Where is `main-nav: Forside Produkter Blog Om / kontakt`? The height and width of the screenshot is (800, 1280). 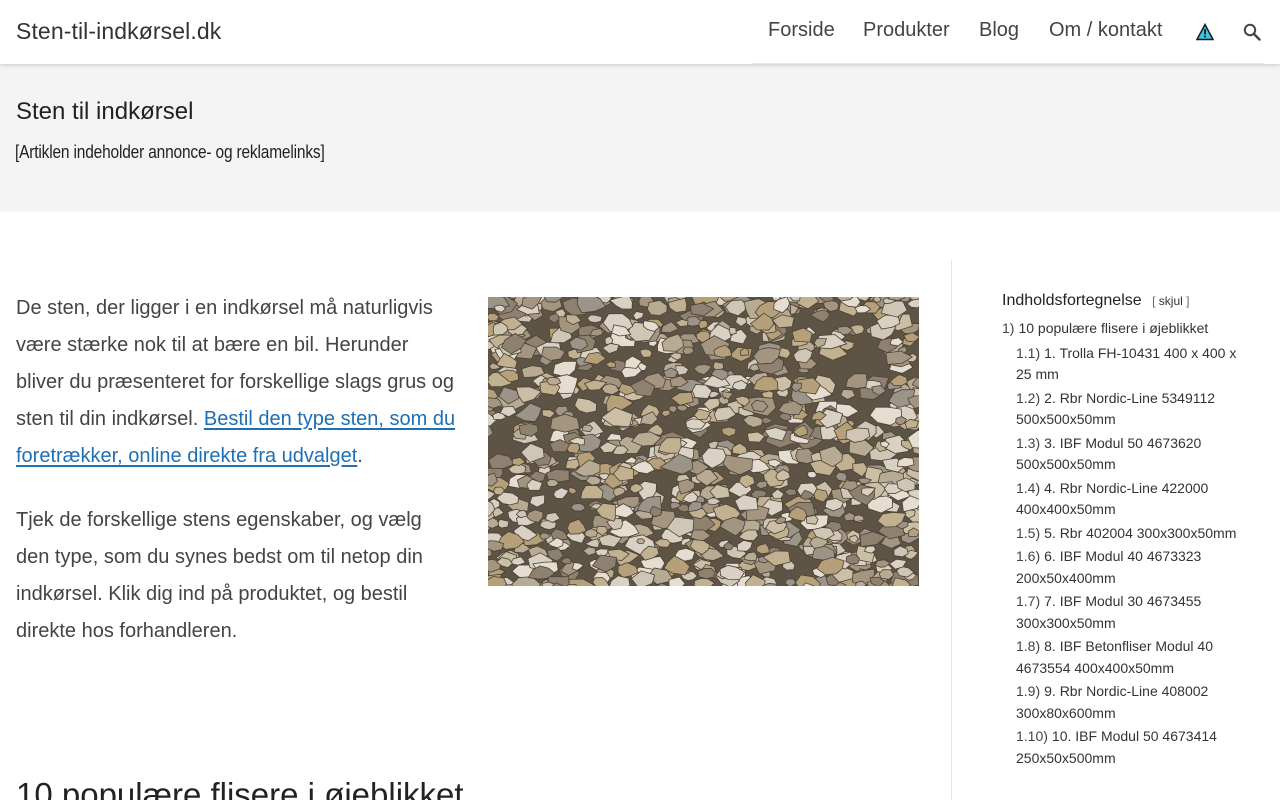 main-nav: Forside Produkter Blog Om / kontakt is located at coordinates (1008, 32).